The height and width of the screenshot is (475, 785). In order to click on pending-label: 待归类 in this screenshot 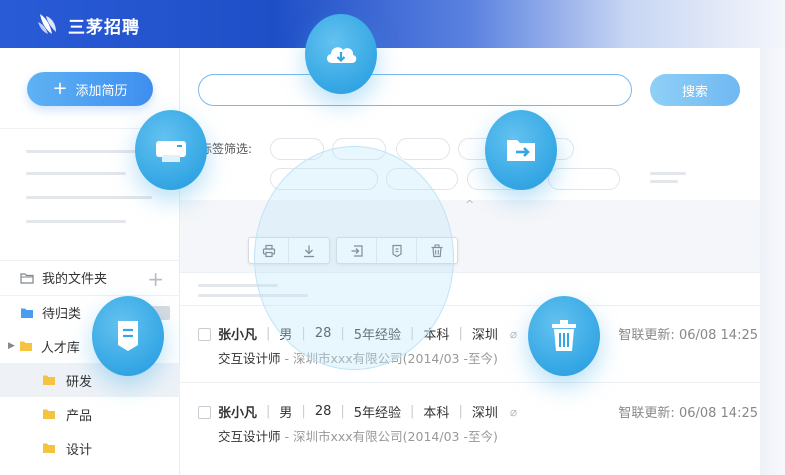, I will do `click(62, 314)`.